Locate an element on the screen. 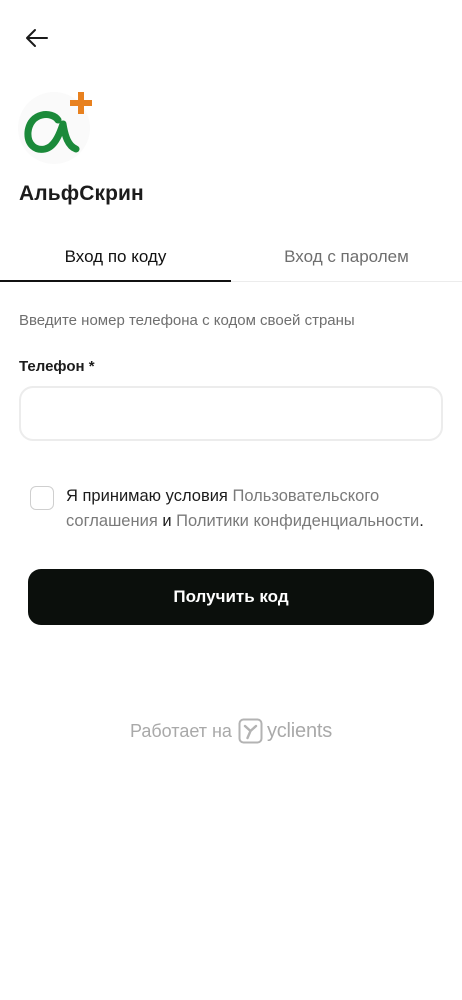 The width and height of the screenshot is (462, 1000). powered-by-footer: Работает на yclients is located at coordinates (231, 731).